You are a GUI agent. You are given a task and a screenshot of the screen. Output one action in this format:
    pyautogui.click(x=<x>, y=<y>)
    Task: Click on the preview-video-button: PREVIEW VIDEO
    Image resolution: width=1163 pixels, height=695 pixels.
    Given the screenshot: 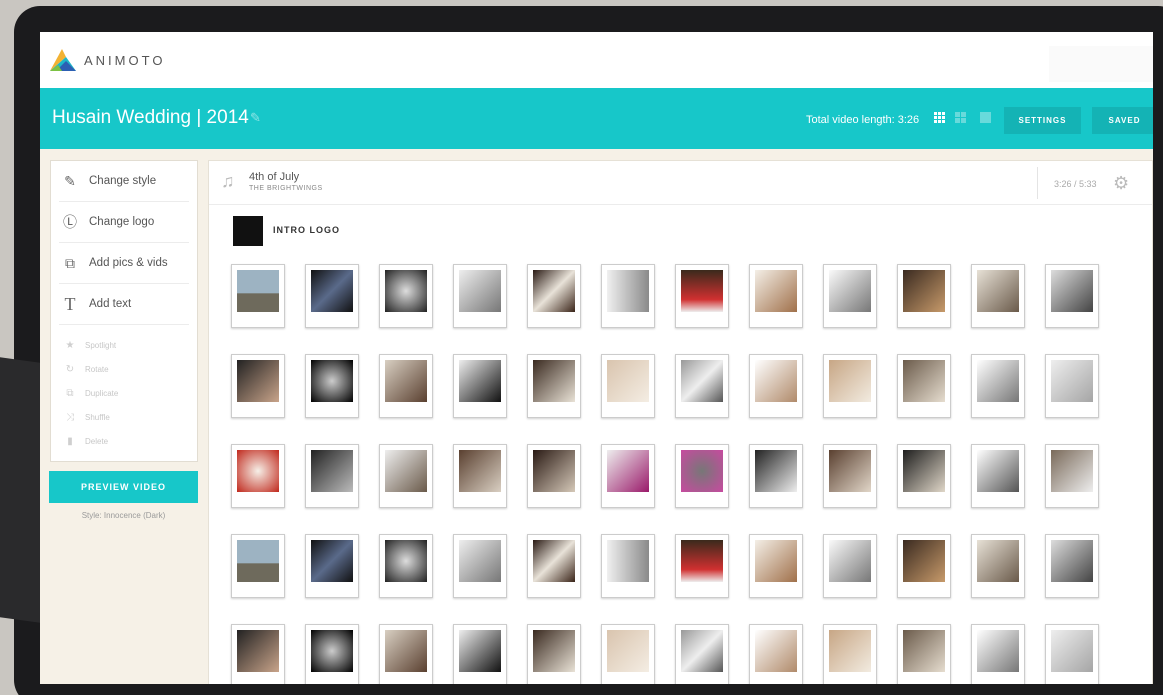 What is the action you would take?
    pyautogui.click(x=123, y=487)
    